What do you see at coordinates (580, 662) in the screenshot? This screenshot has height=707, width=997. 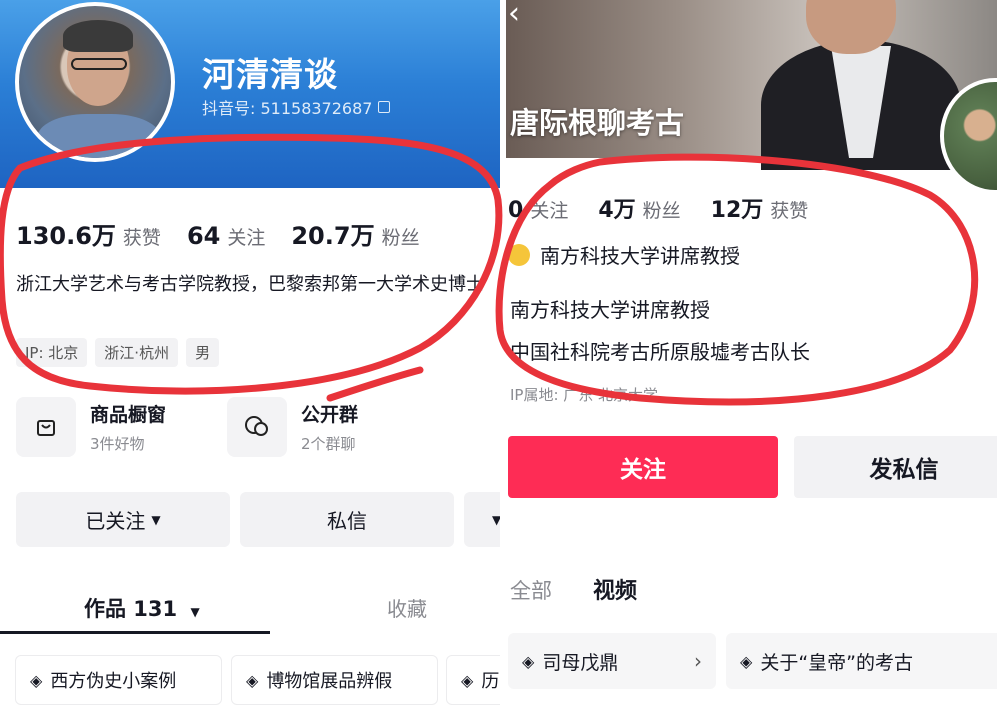 I see `collection-chip-label: 司母戊鼎` at bounding box center [580, 662].